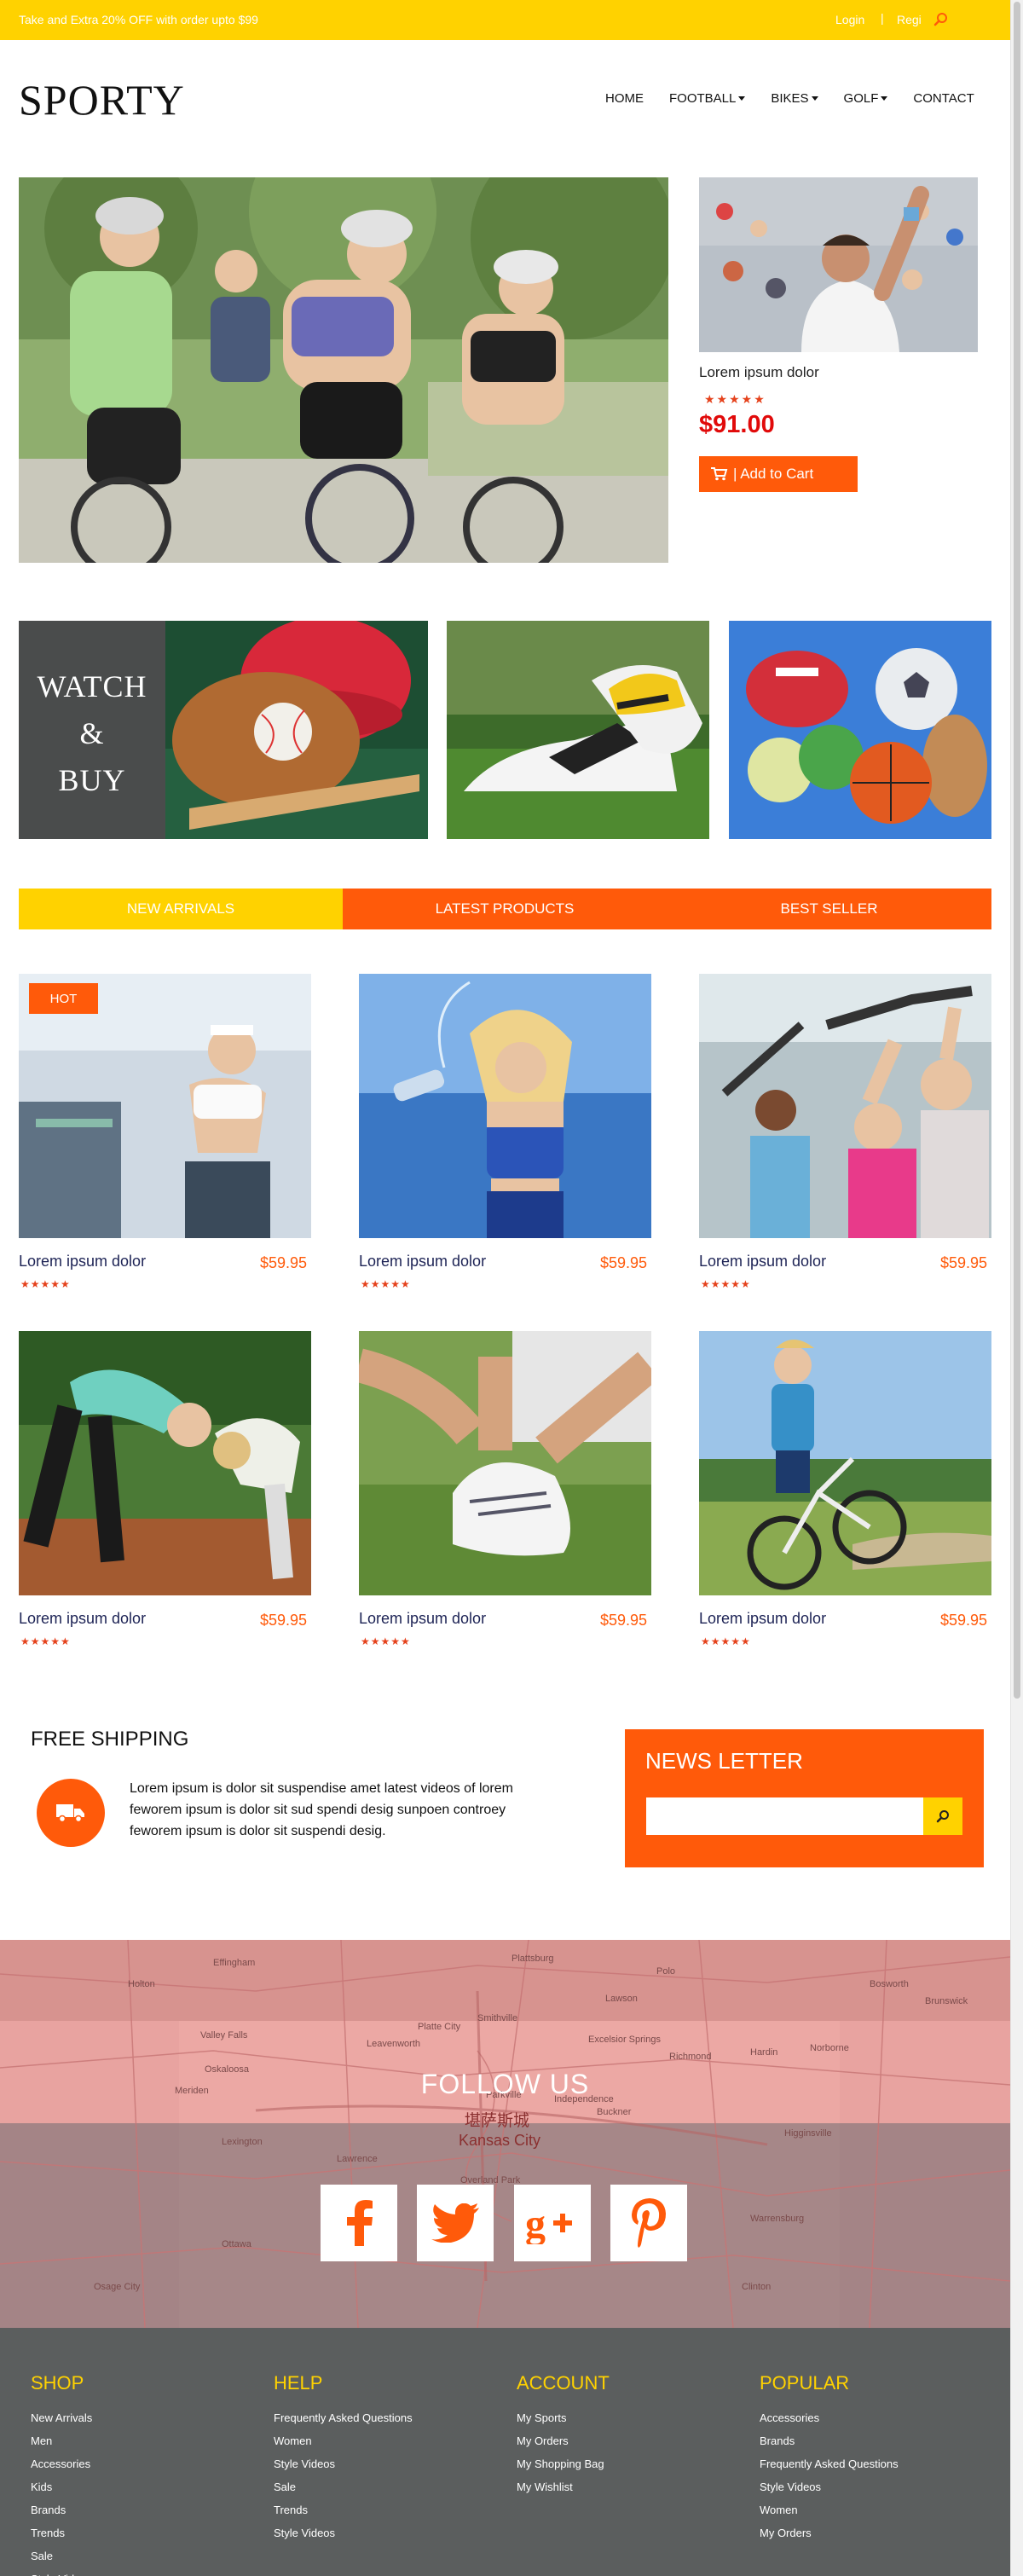  Describe the element at coordinates (563, 2418) in the screenshot. I see `footer-link: My Sports` at that location.